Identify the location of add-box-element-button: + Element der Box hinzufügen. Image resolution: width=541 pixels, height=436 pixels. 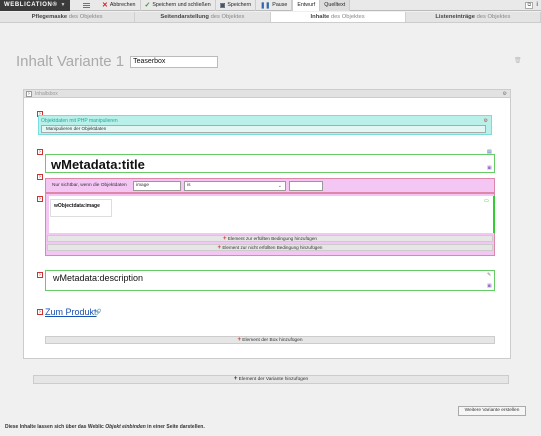
(270, 340).